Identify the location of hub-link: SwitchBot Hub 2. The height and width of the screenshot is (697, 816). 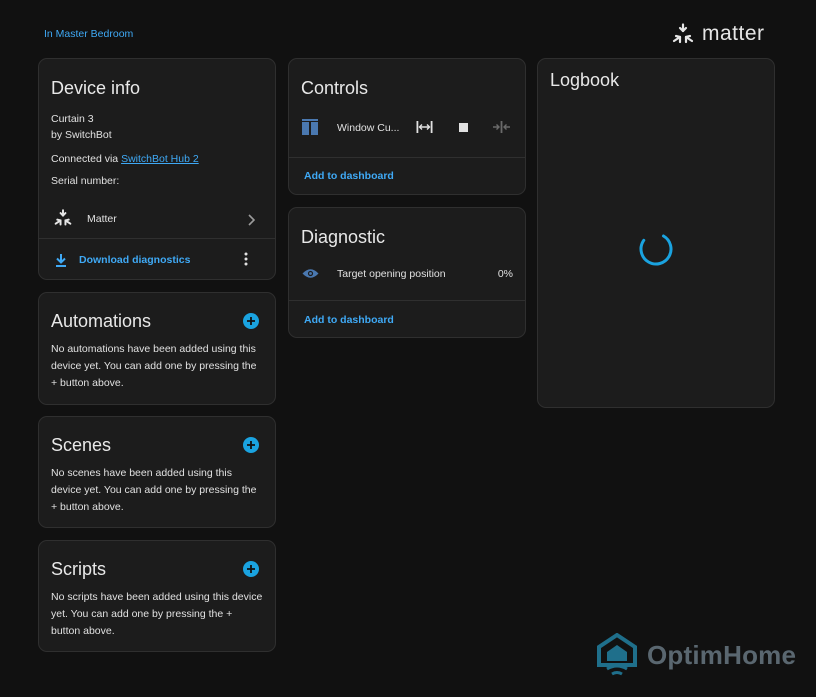
(160, 159).